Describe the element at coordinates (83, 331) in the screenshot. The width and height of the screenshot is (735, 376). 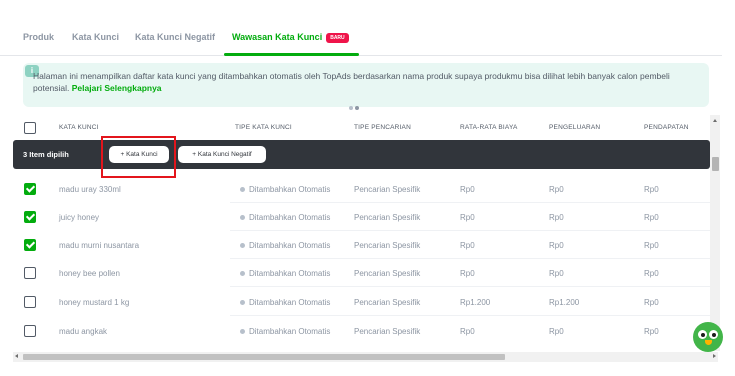
I see `keyword-cell: madu angkak` at that location.